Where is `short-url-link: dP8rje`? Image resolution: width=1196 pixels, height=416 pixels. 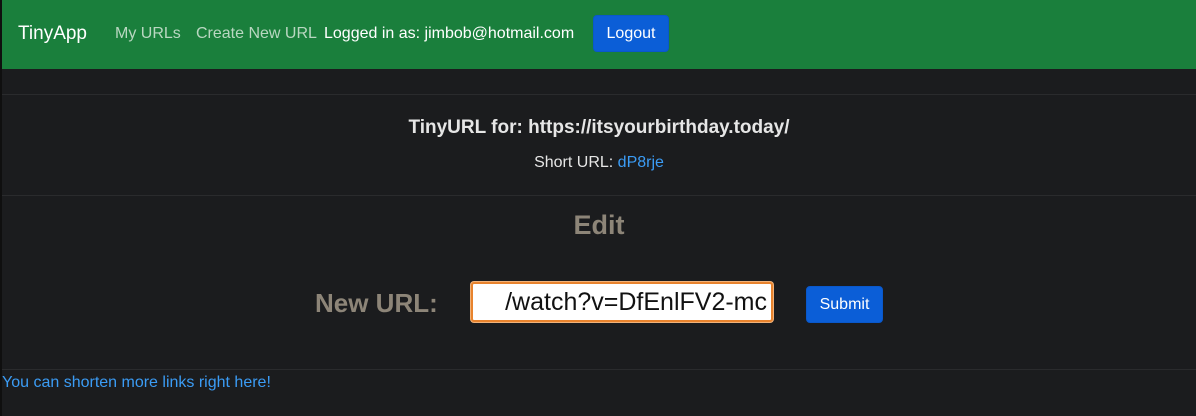 short-url-link: dP8rje is located at coordinates (641, 162).